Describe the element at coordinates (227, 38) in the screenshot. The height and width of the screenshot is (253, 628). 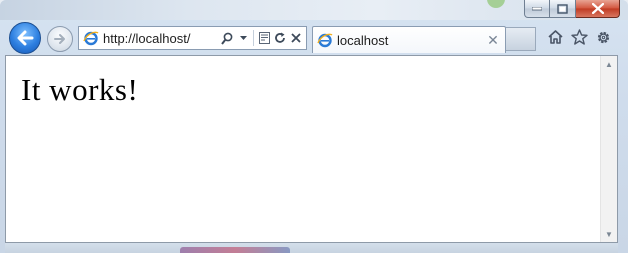
I see `search-icon` at that location.